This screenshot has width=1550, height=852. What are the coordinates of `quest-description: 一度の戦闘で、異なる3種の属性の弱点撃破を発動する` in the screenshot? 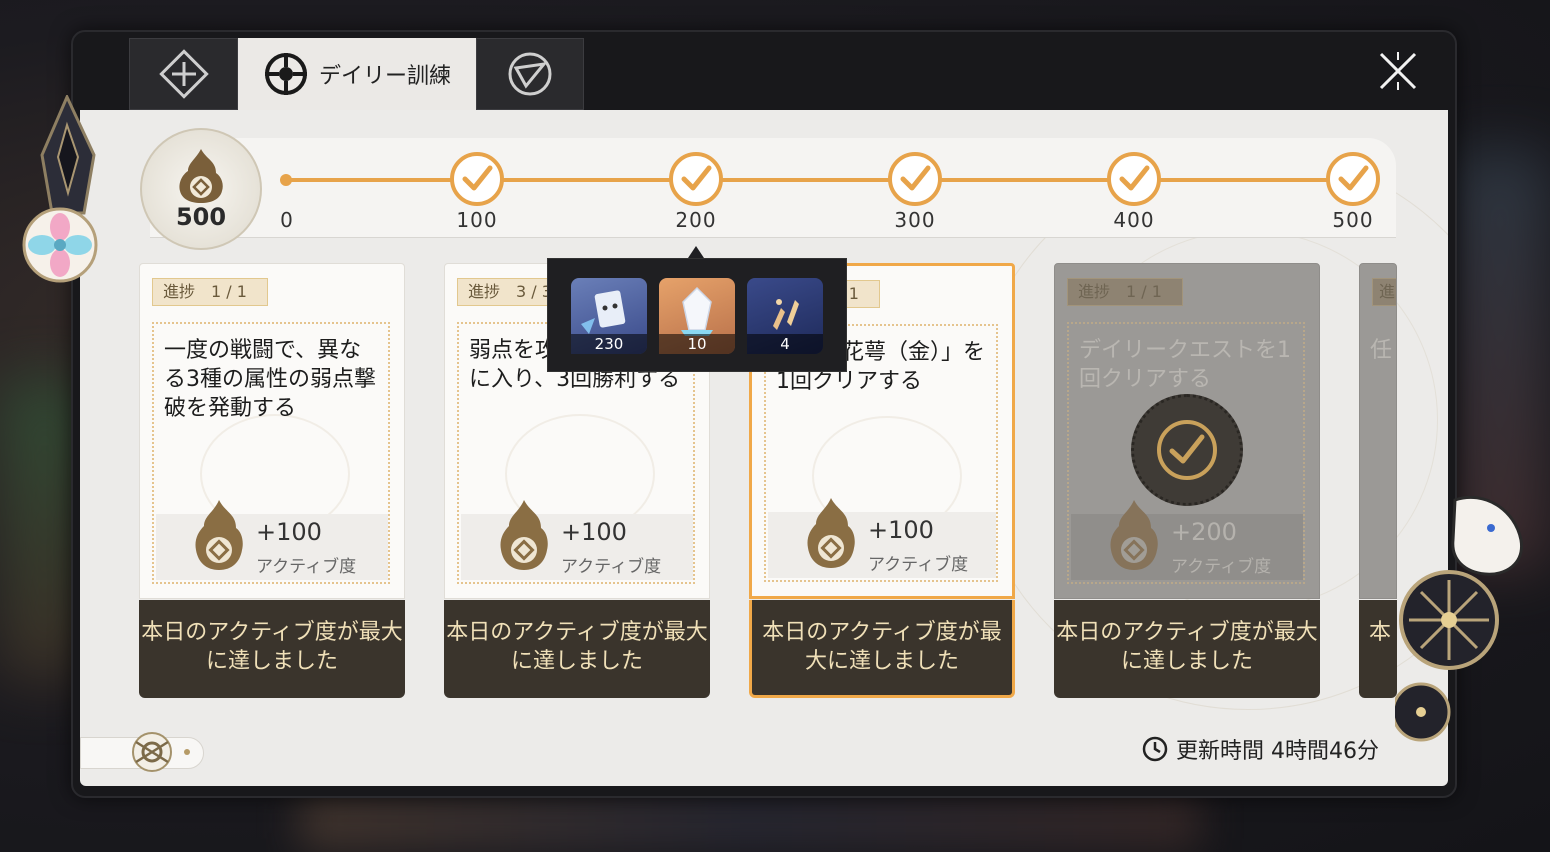 It's located at (270, 379).